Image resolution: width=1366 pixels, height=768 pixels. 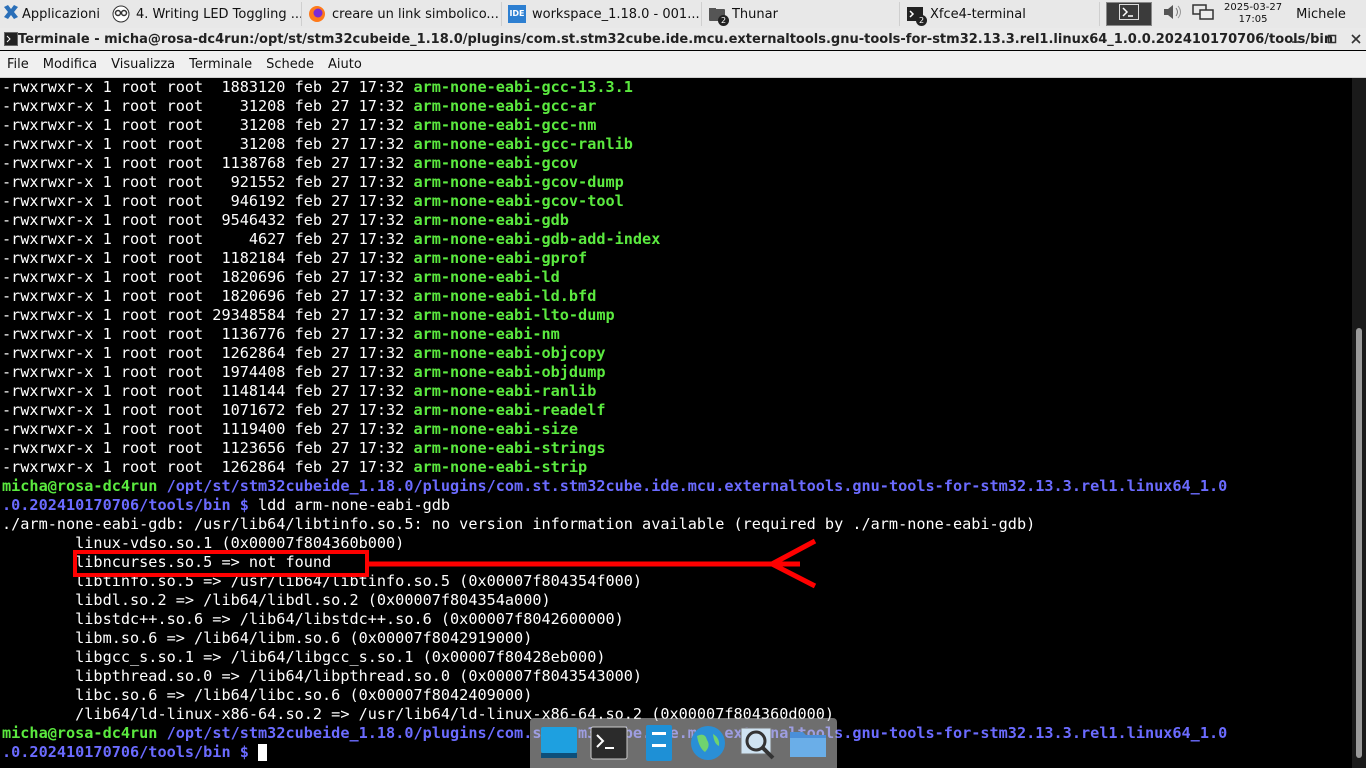 What do you see at coordinates (61, 14) in the screenshot?
I see `applications-label: Applicazioni` at bounding box center [61, 14].